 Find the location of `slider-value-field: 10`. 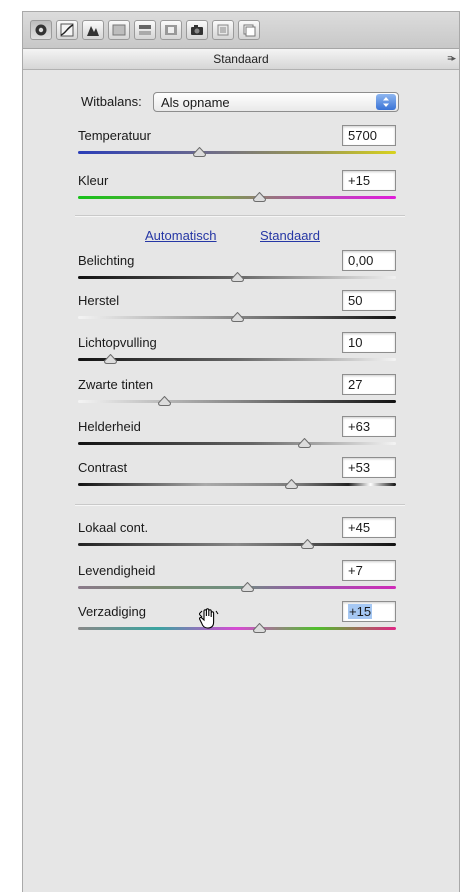

slider-value-field: 10 is located at coordinates (369, 342).